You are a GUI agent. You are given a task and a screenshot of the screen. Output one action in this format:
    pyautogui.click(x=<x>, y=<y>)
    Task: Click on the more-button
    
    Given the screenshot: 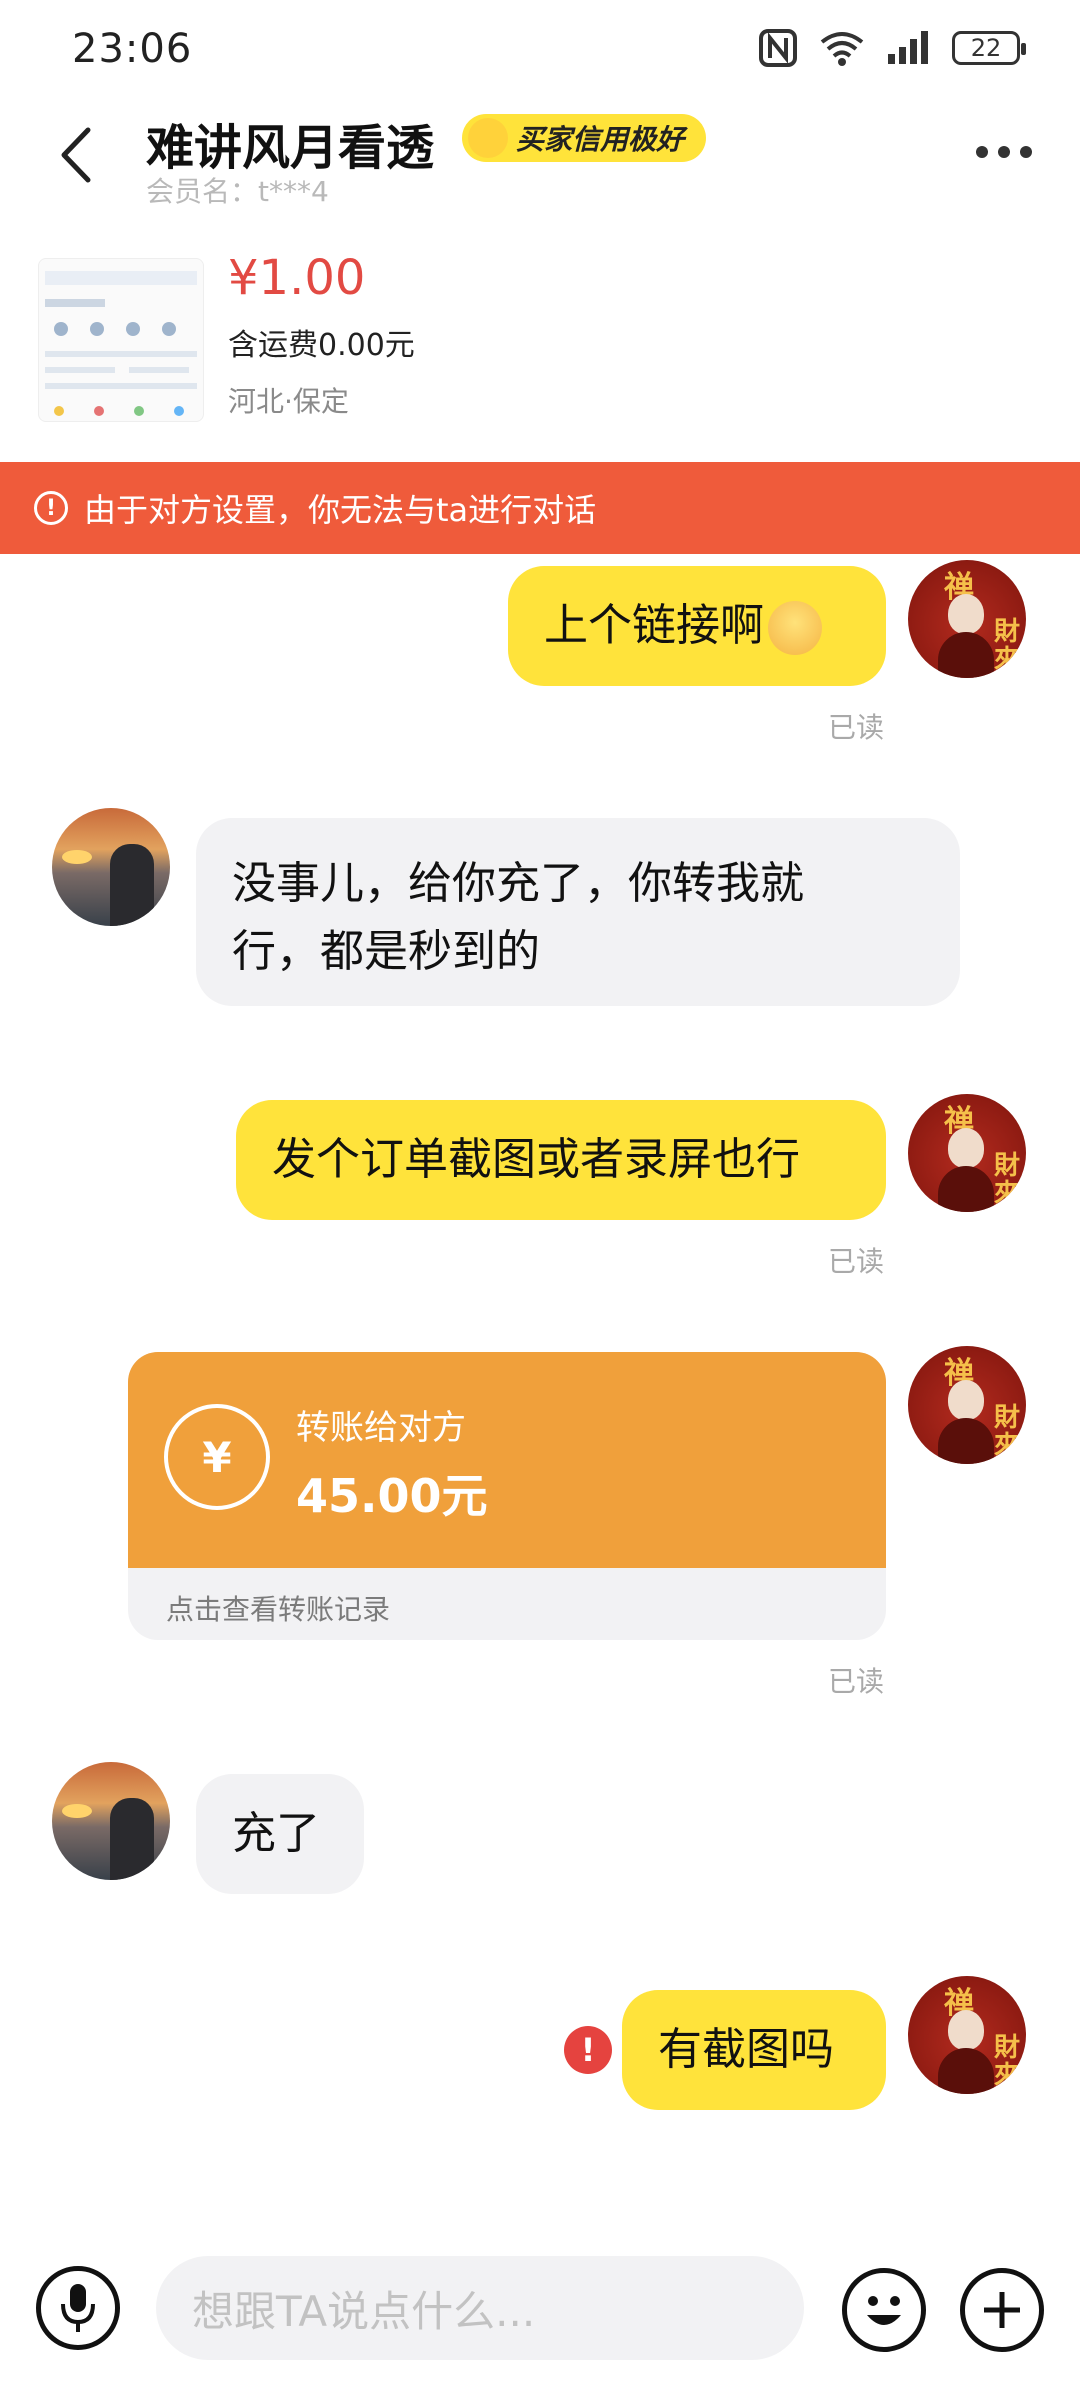 What is the action you would take?
    pyautogui.click(x=1004, y=152)
    